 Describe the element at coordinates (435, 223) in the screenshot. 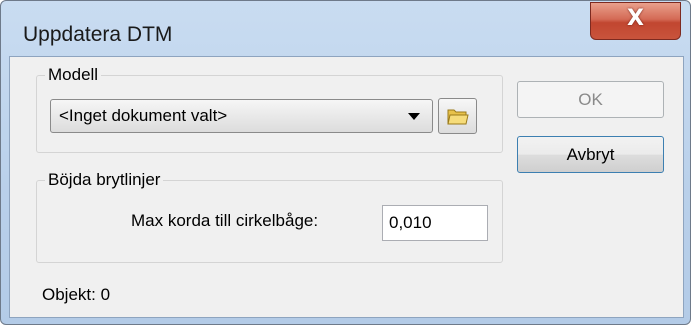

I see `max-chord-input: 0,010` at that location.